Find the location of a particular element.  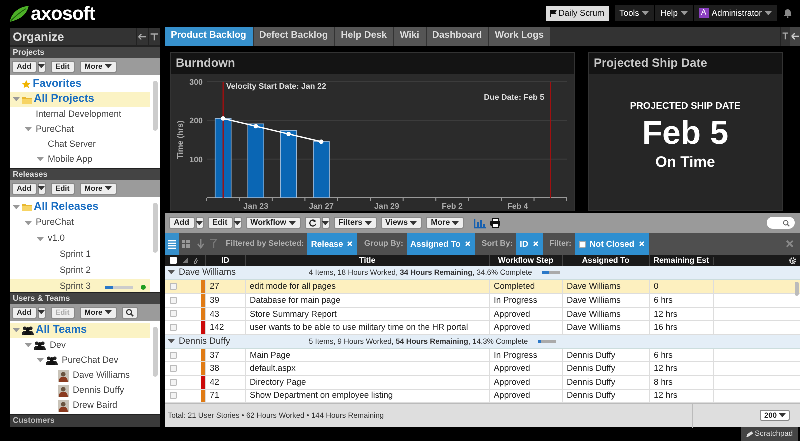

tick-label: 200 is located at coordinates (196, 121).